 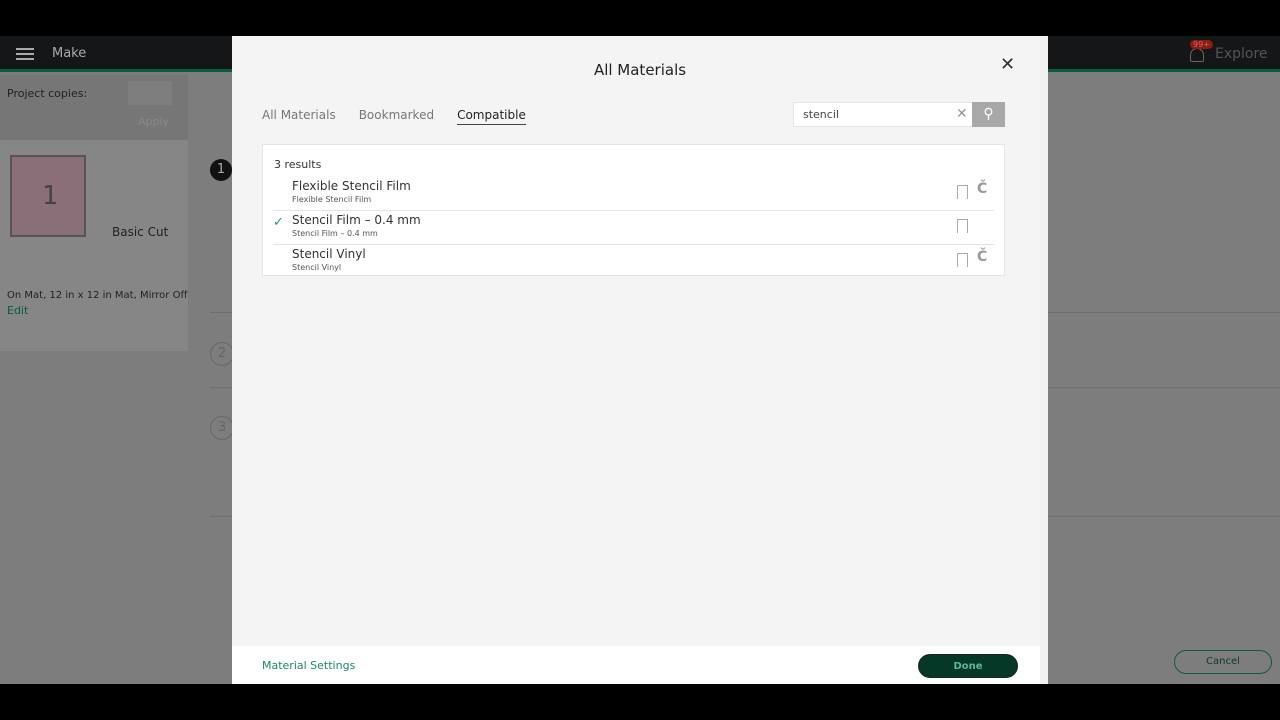 I want to click on material-subtitle: Flexible Stencil Film, so click(x=332, y=199).